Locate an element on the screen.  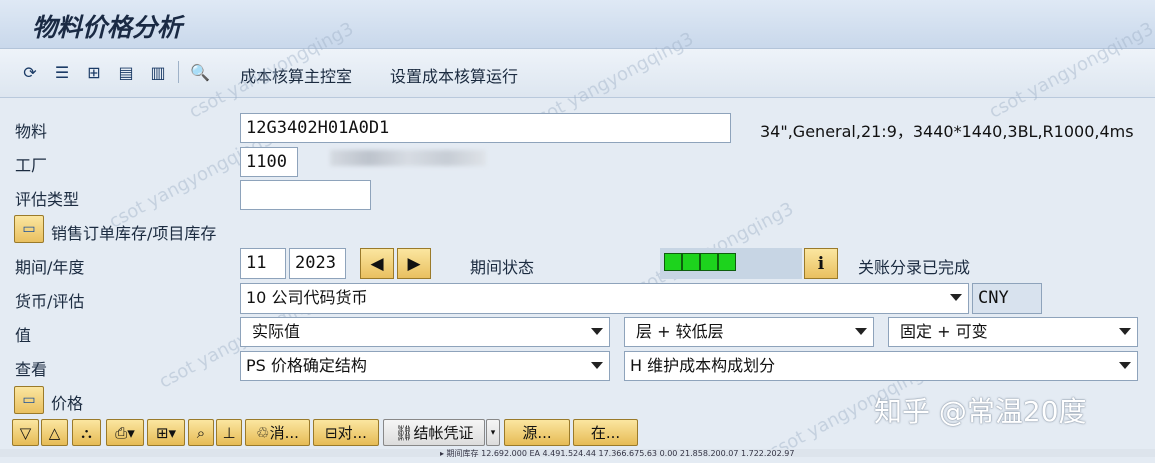
valuation-type-input is located at coordinates (305, 195).